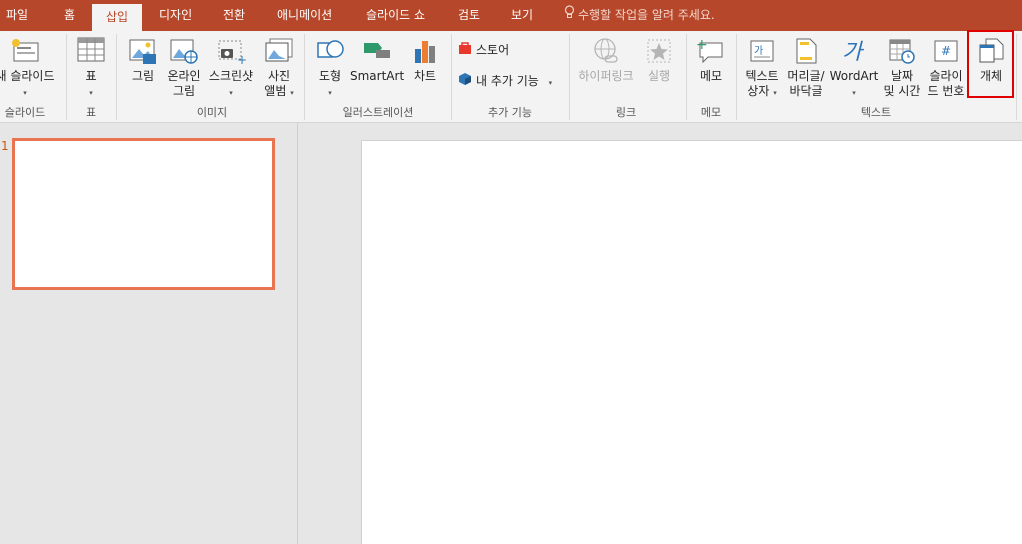 The image size is (1022, 544). Describe the element at coordinates (659, 52) in the screenshot. I see `star-icon` at that location.